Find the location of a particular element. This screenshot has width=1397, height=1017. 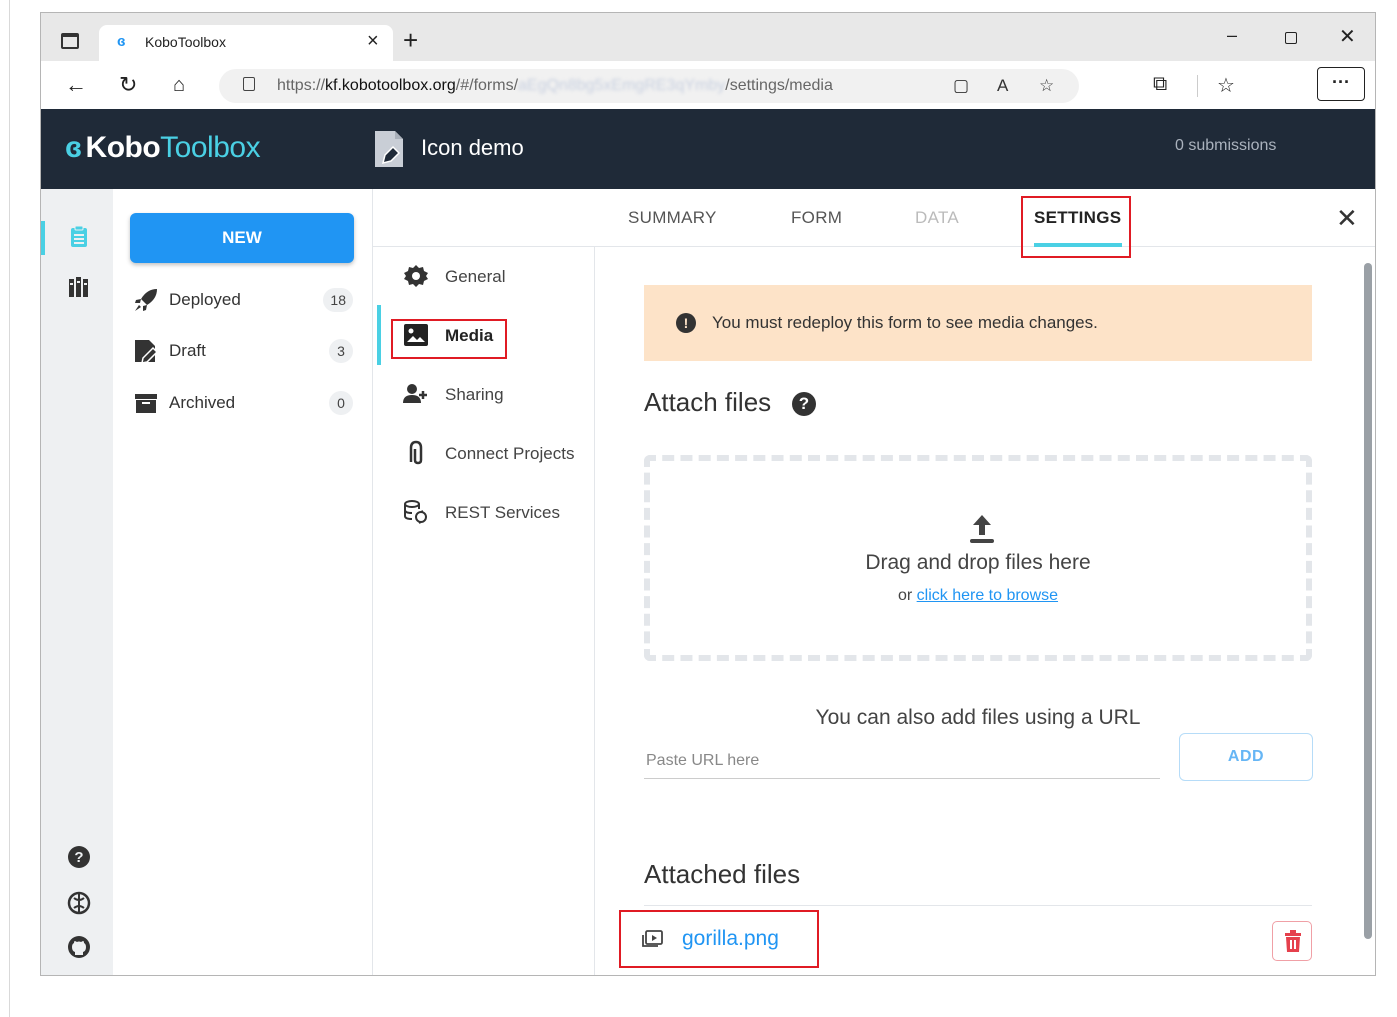

subnav-item-general: General is located at coordinates (498, 276).